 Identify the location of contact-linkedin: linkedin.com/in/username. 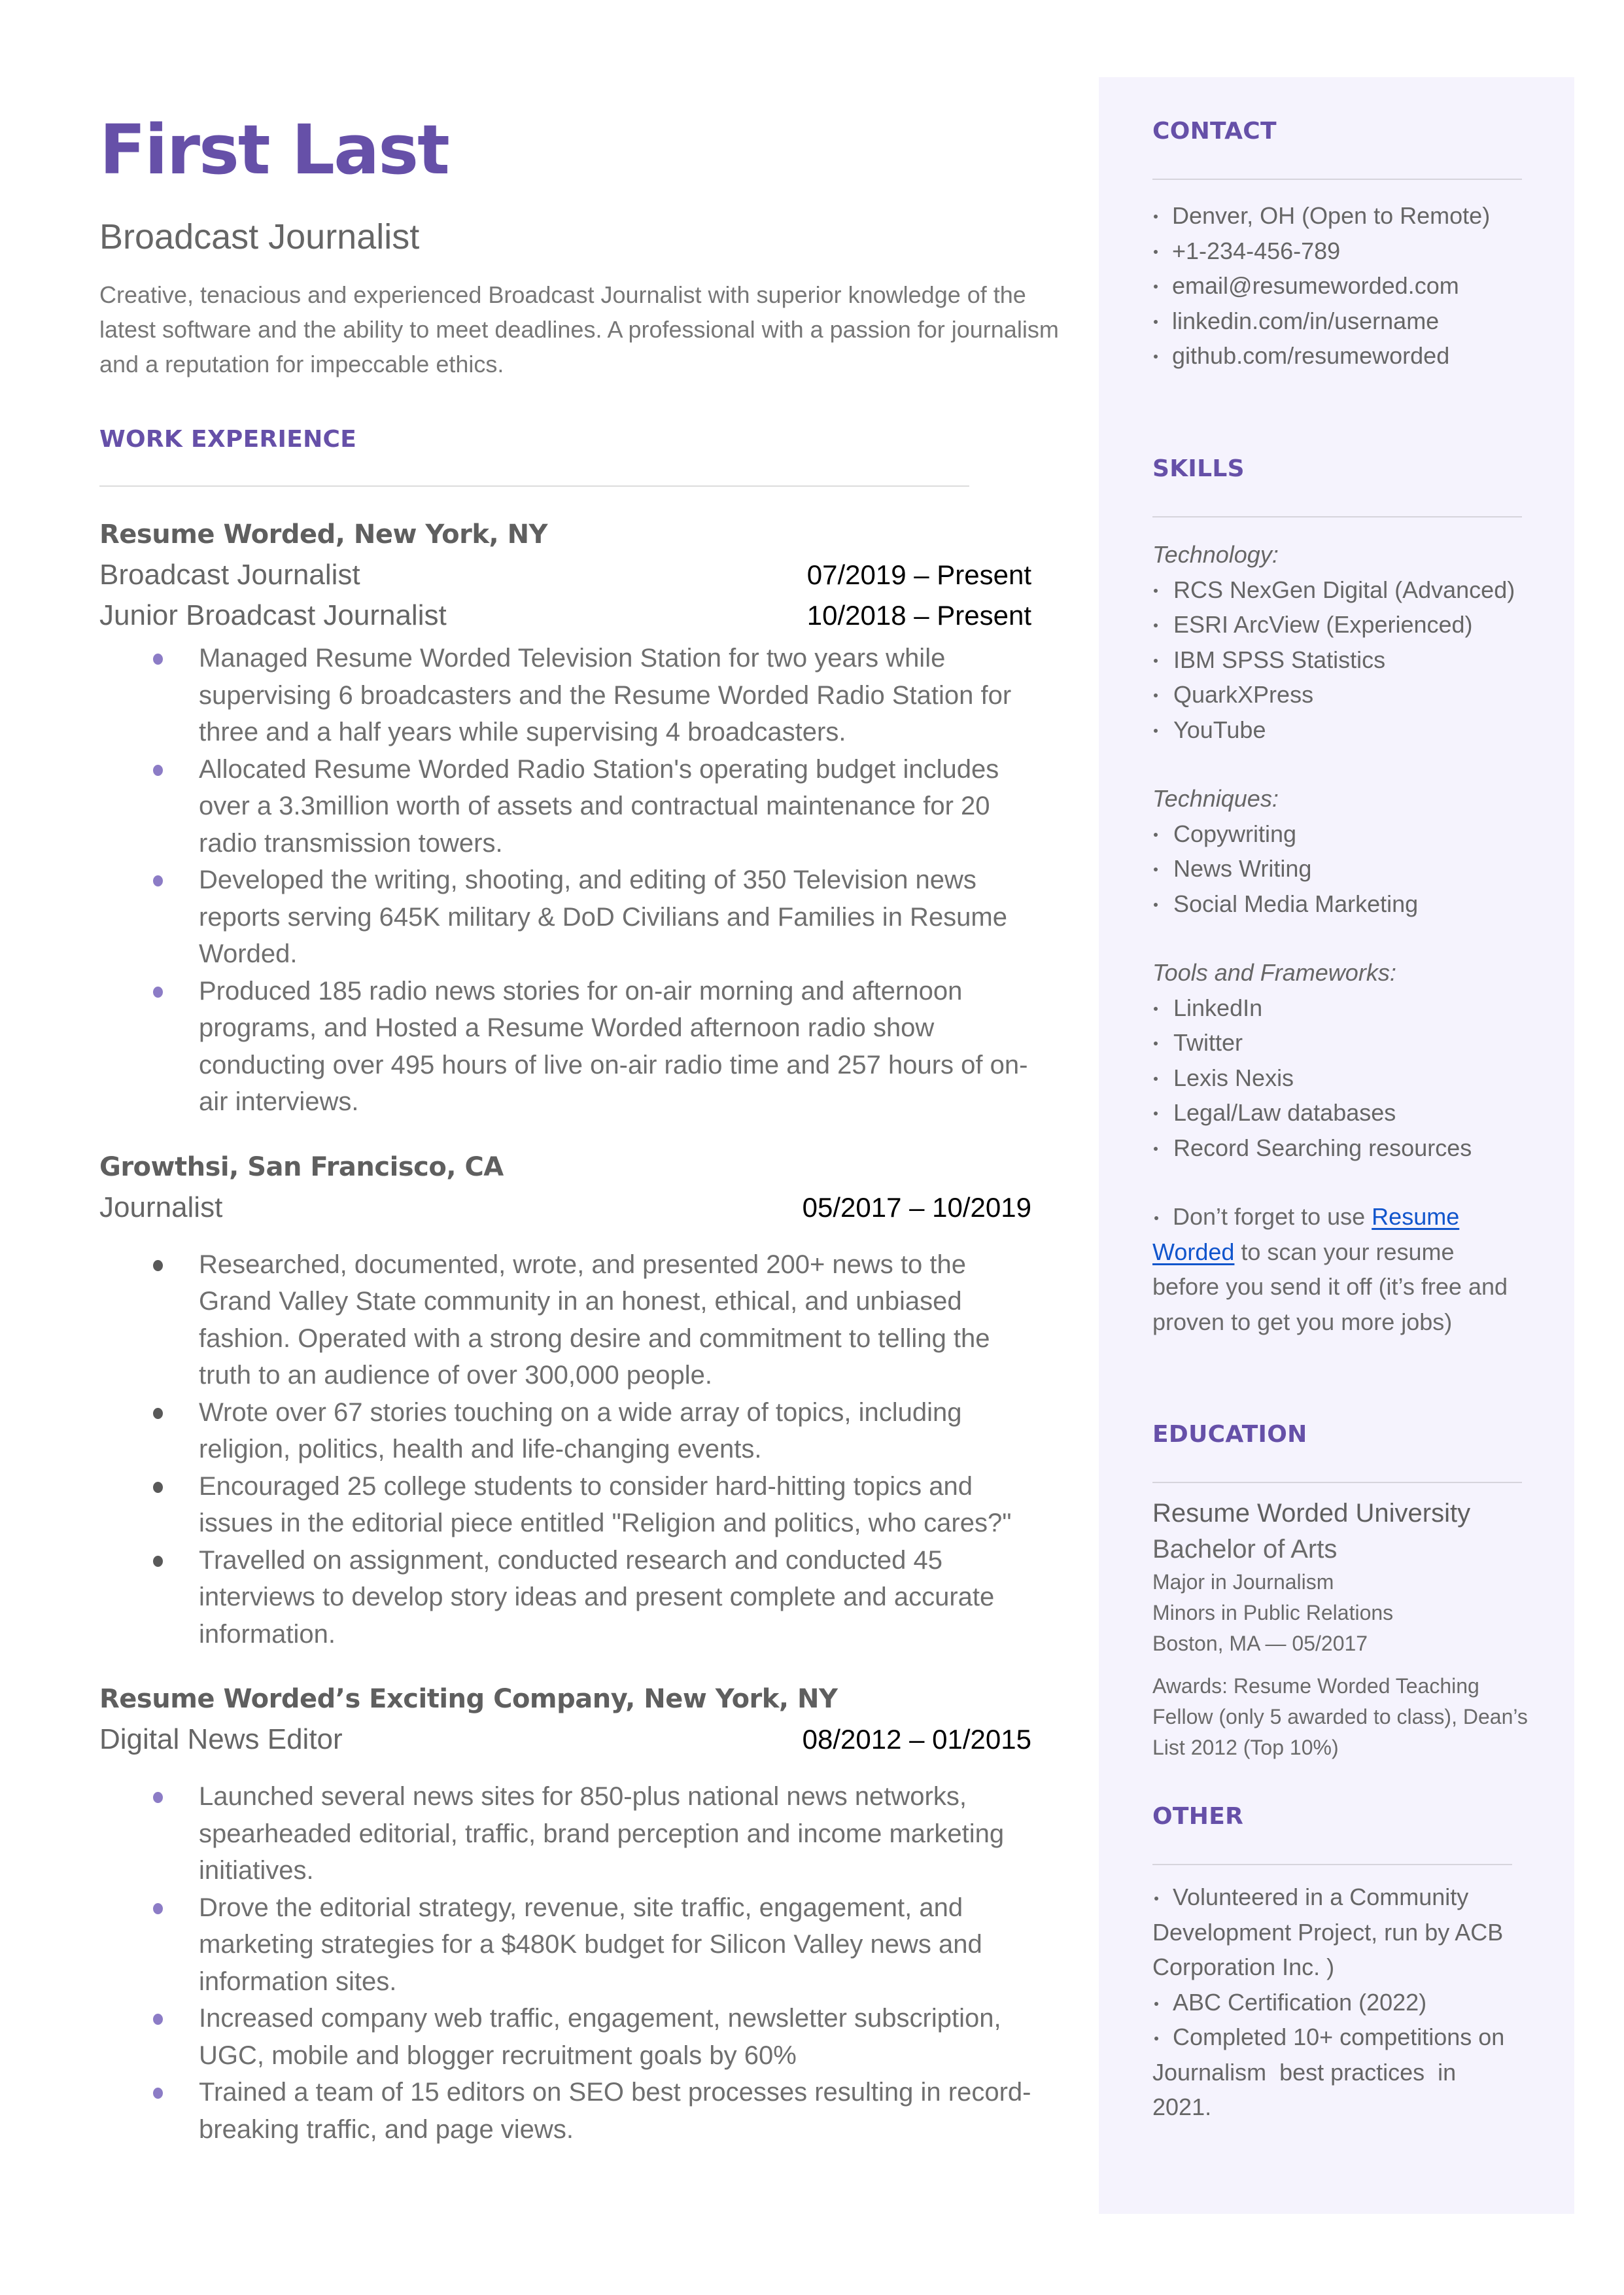
(1348, 321).